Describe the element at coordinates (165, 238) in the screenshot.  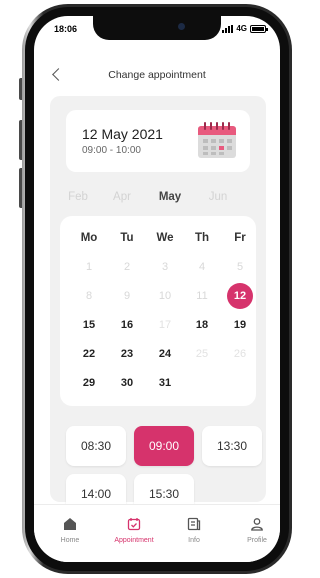
I see `weekday-header: We` at that location.